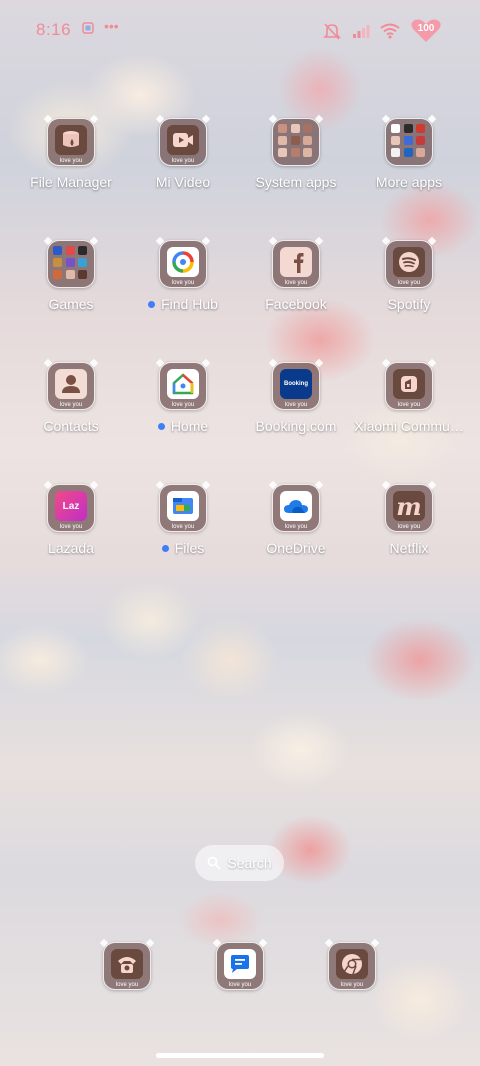 The height and width of the screenshot is (1066, 480). I want to click on app-spotify: love you Spotify, so click(409, 276).